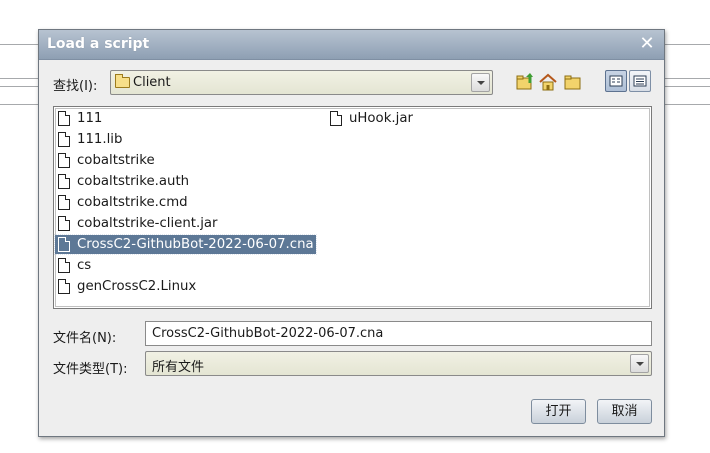 The height and width of the screenshot is (453, 710). What do you see at coordinates (122, 81) in the screenshot?
I see `folder-icon` at bounding box center [122, 81].